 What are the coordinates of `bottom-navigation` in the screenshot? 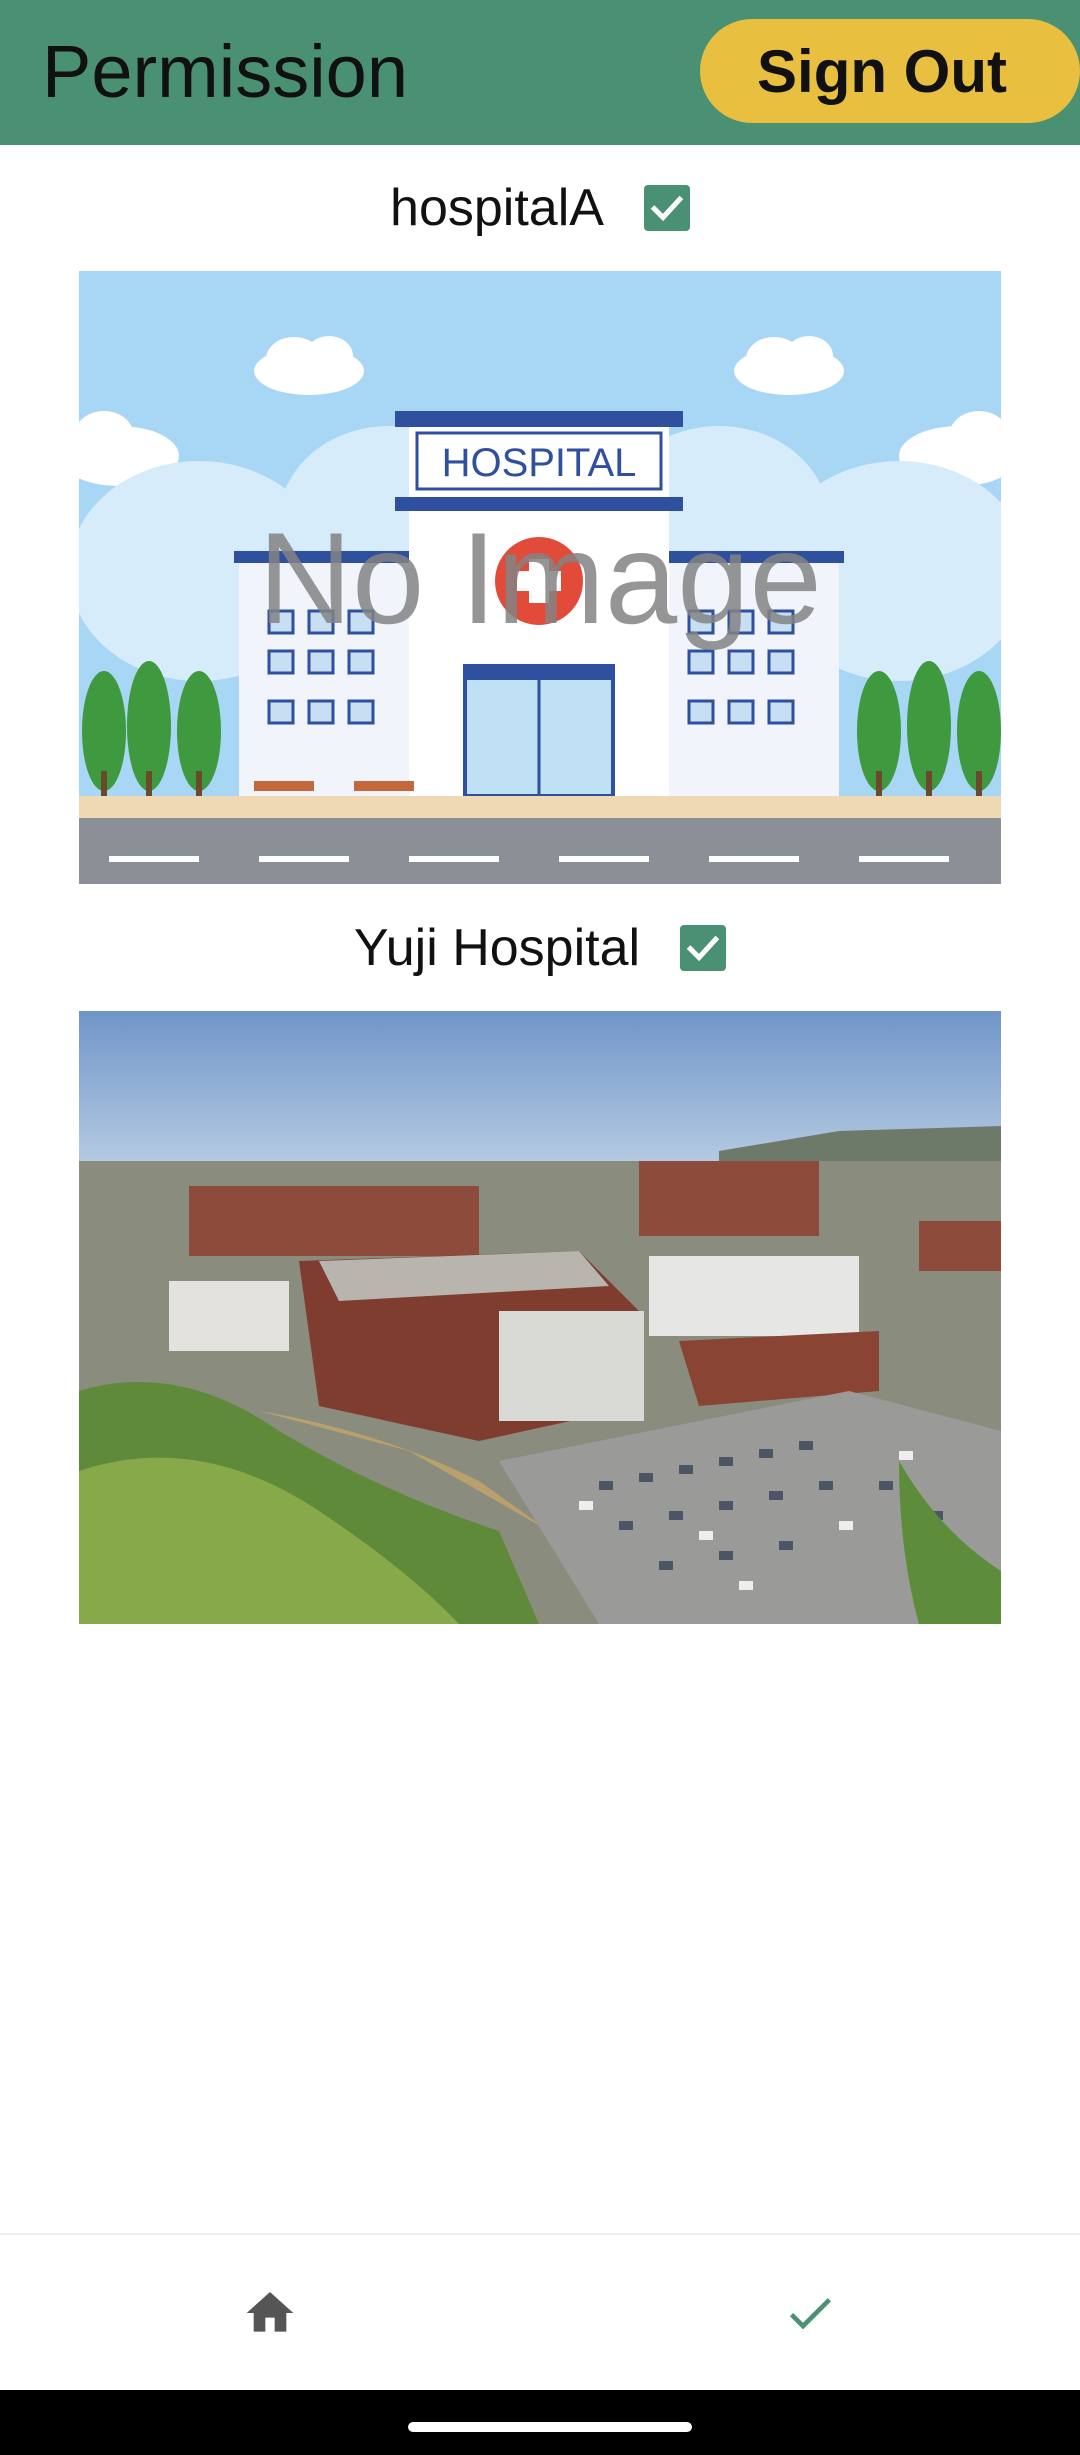 It's located at (540, 2311).